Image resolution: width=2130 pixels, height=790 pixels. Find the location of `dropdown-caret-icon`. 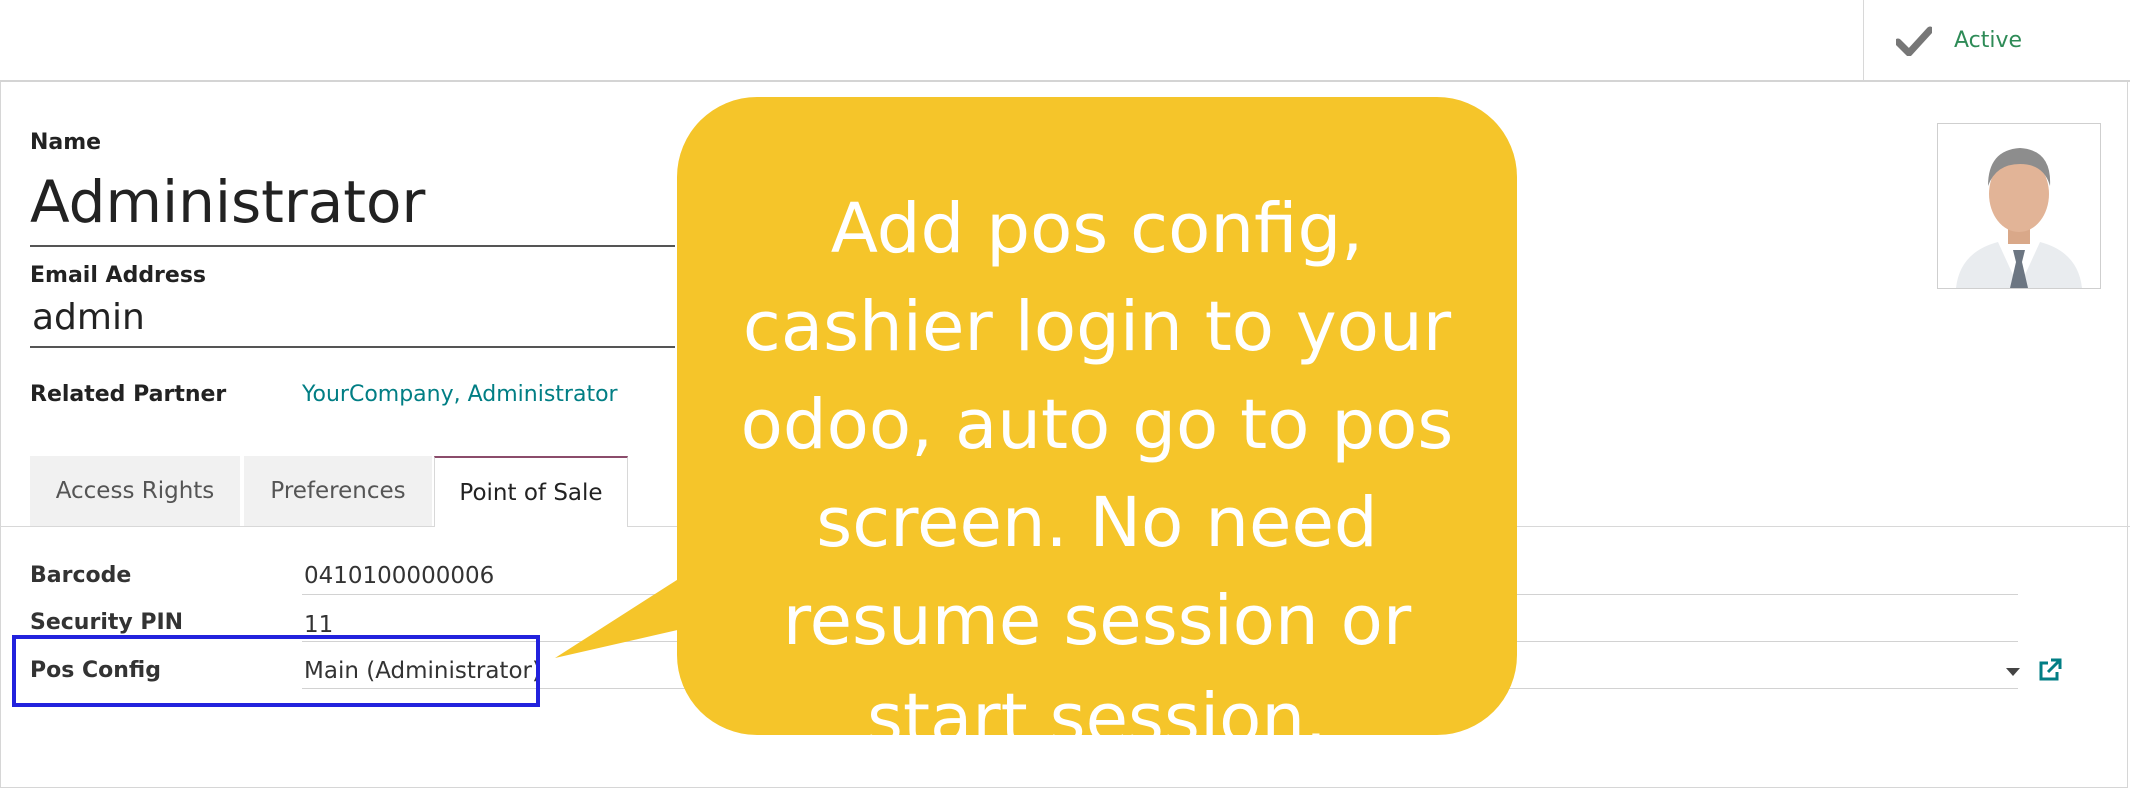

dropdown-caret-icon is located at coordinates (2013, 672).